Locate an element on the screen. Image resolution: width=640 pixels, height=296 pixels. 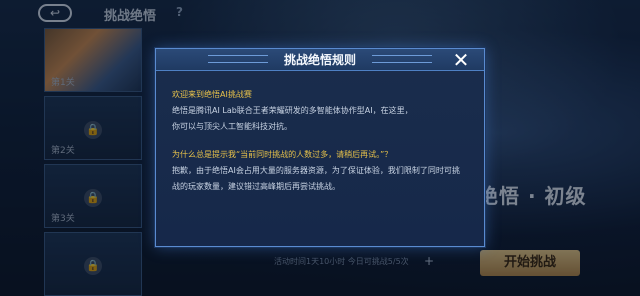
faq-answer-line: 抱歉，由于绝悟AI会占用大量的服务器资源，为了保证体验，我们限制了同时可挑 is located at coordinates (316, 170).